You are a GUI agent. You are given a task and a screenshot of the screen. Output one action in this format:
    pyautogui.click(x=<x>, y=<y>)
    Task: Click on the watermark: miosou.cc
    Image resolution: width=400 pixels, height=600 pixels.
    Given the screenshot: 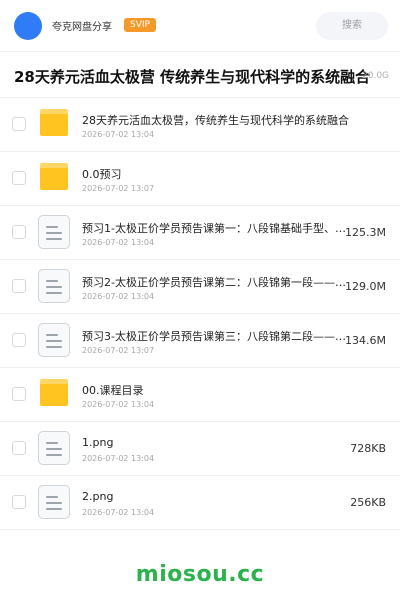 What is the action you would take?
    pyautogui.click(x=200, y=574)
    